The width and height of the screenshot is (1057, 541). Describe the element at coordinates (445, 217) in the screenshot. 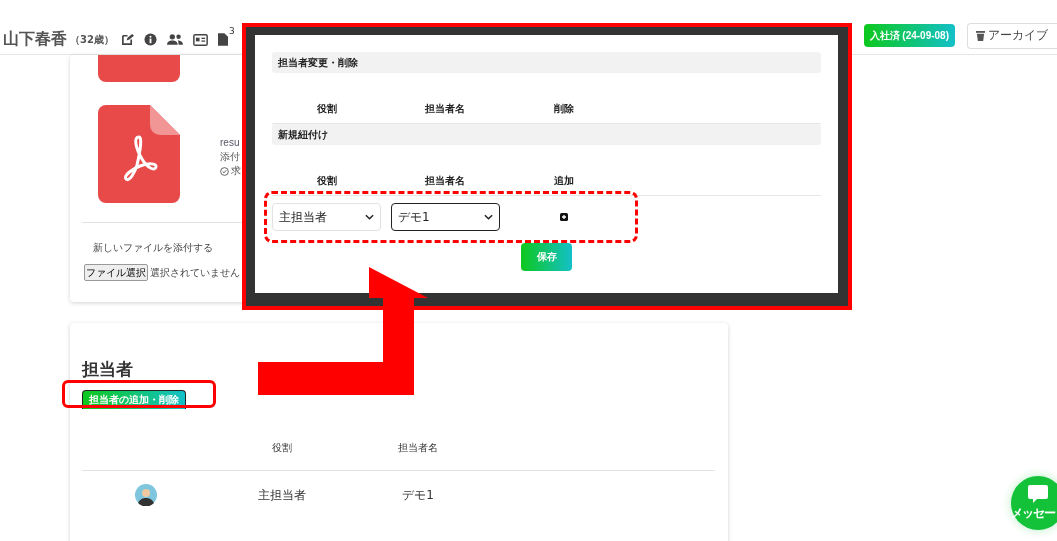

I see `select-field: デモ1` at that location.